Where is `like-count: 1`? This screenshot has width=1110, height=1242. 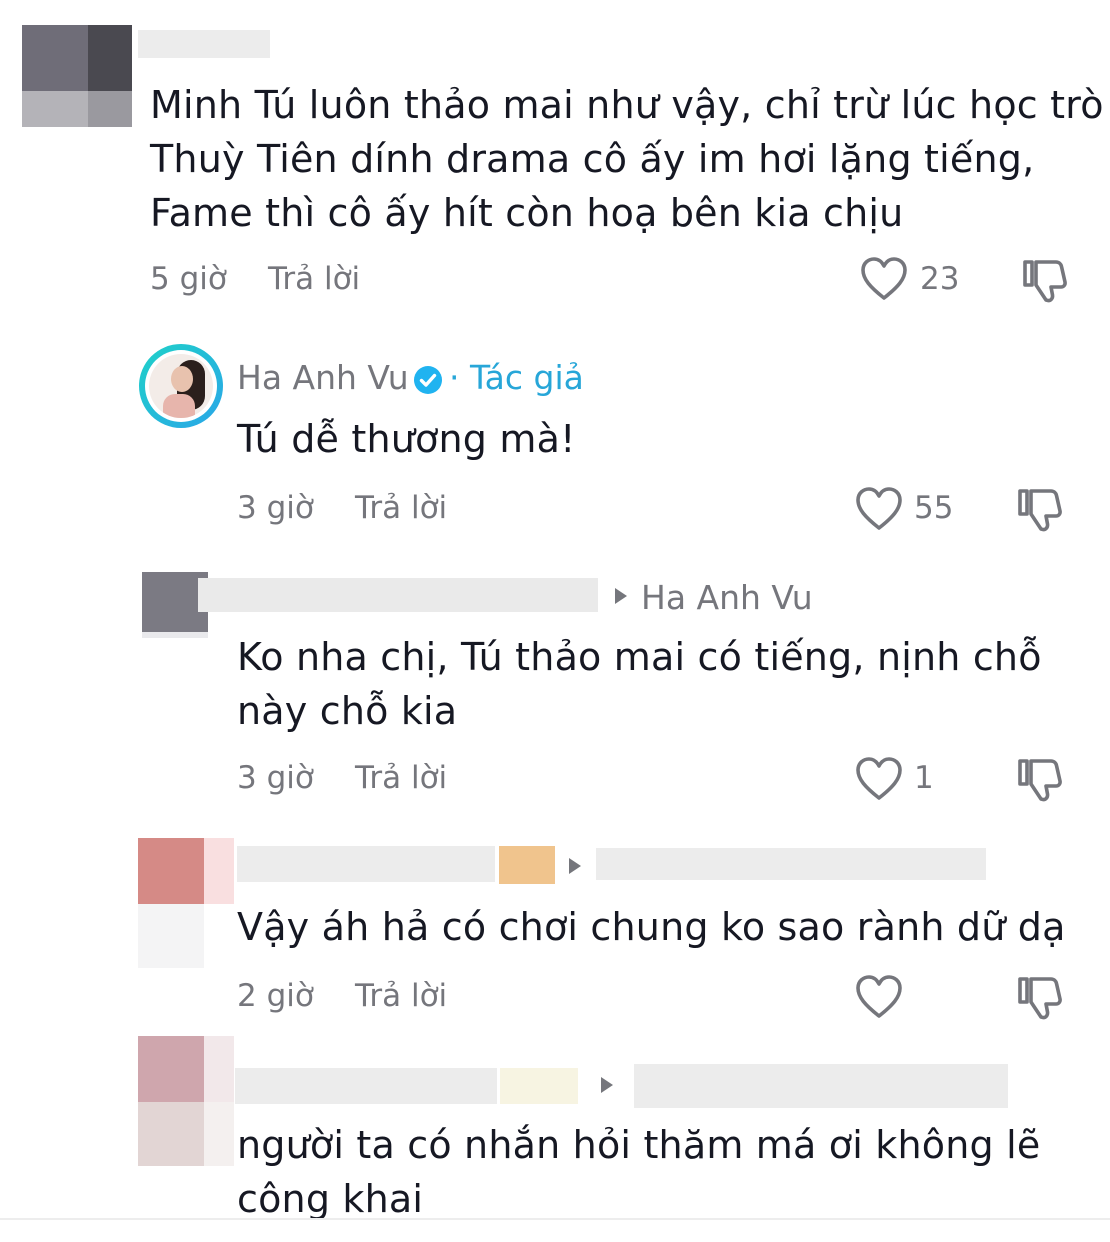 like-count: 1 is located at coordinates (924, 778).